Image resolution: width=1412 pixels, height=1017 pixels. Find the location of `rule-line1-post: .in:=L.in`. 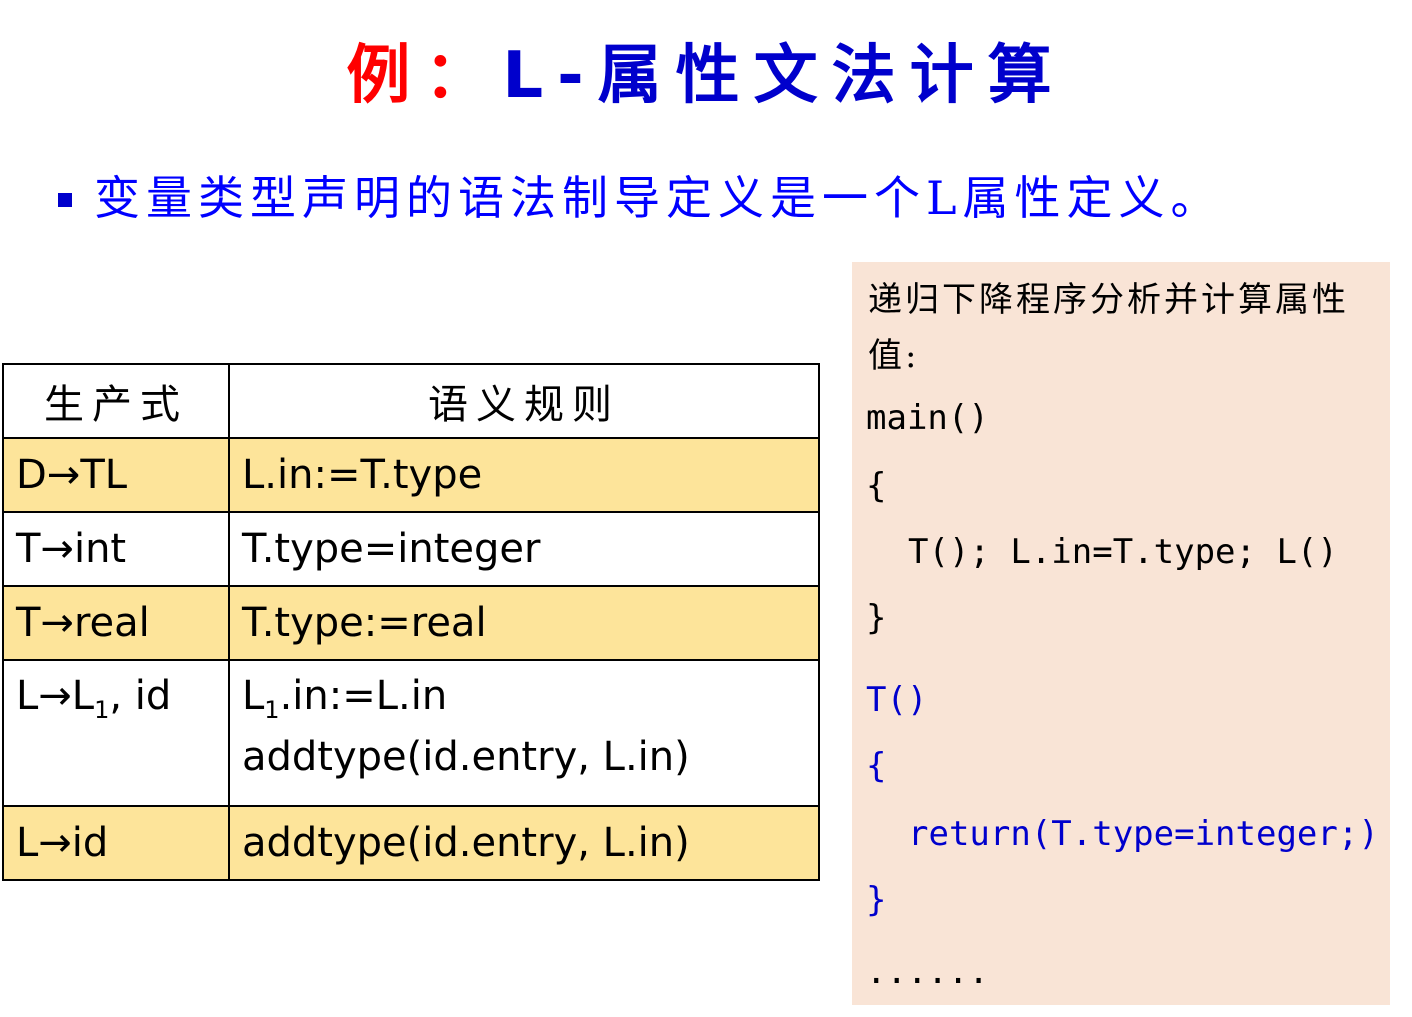

rule-line1-post: .in:=L.in is located at coordinates (363, 696).